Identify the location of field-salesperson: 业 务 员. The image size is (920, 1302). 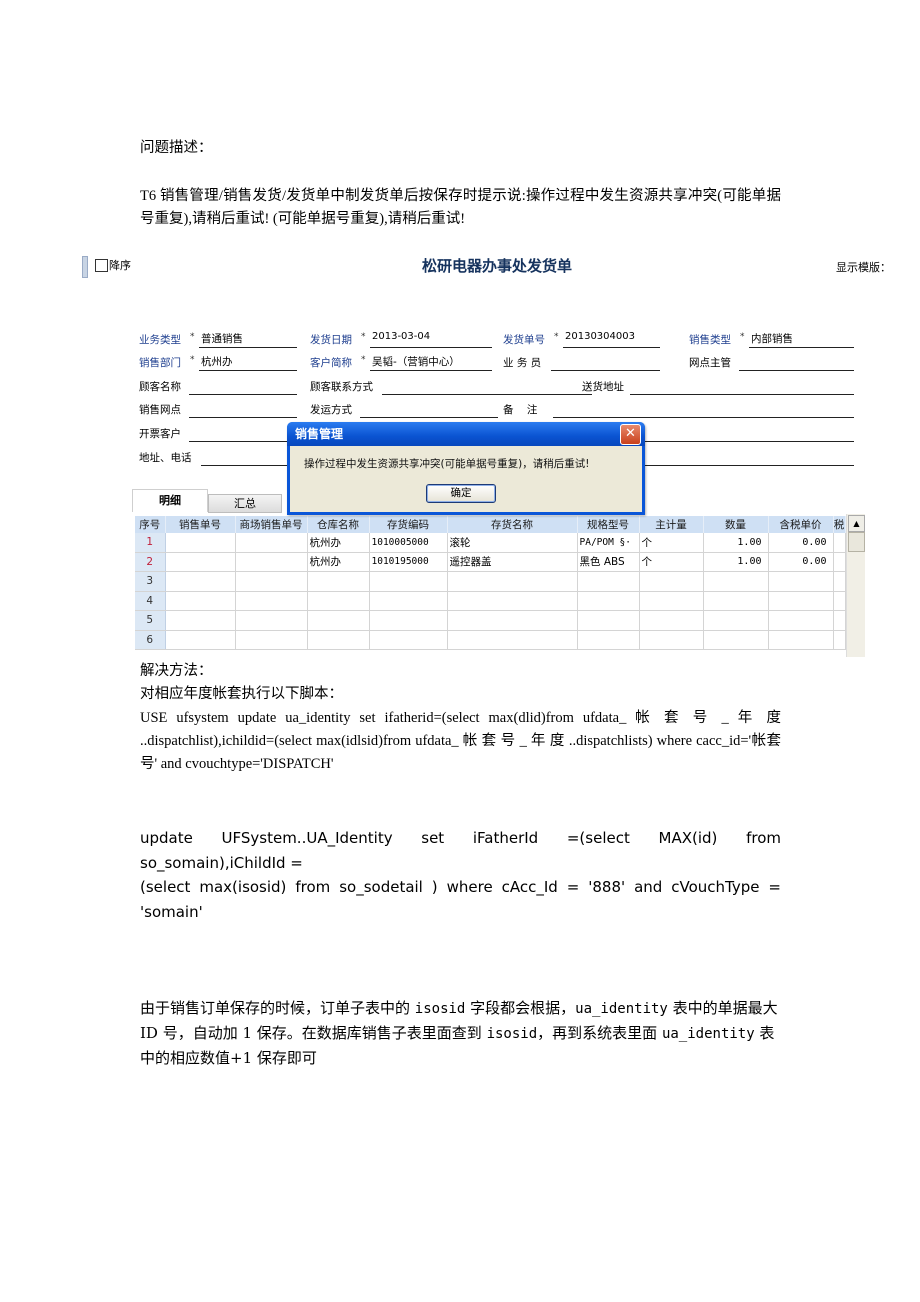
(581, 363).